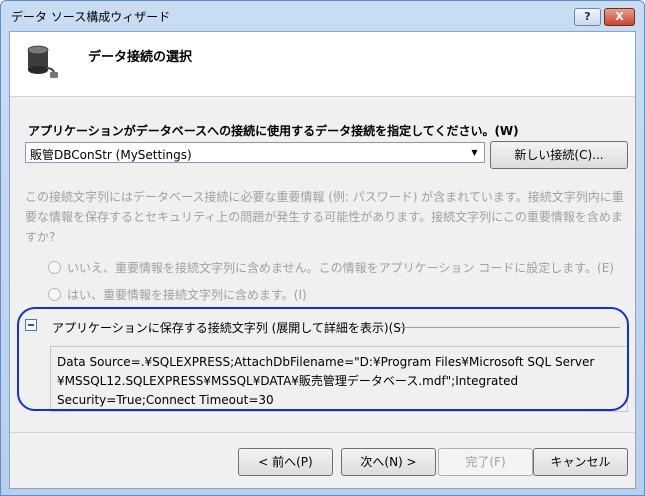 Image resolution: width=645 pixels, height=496 pixels. Describe the element at coordinates (91, 17) in the screenshot. I see `window-title: データ ソース構成ウィザード` at that location.